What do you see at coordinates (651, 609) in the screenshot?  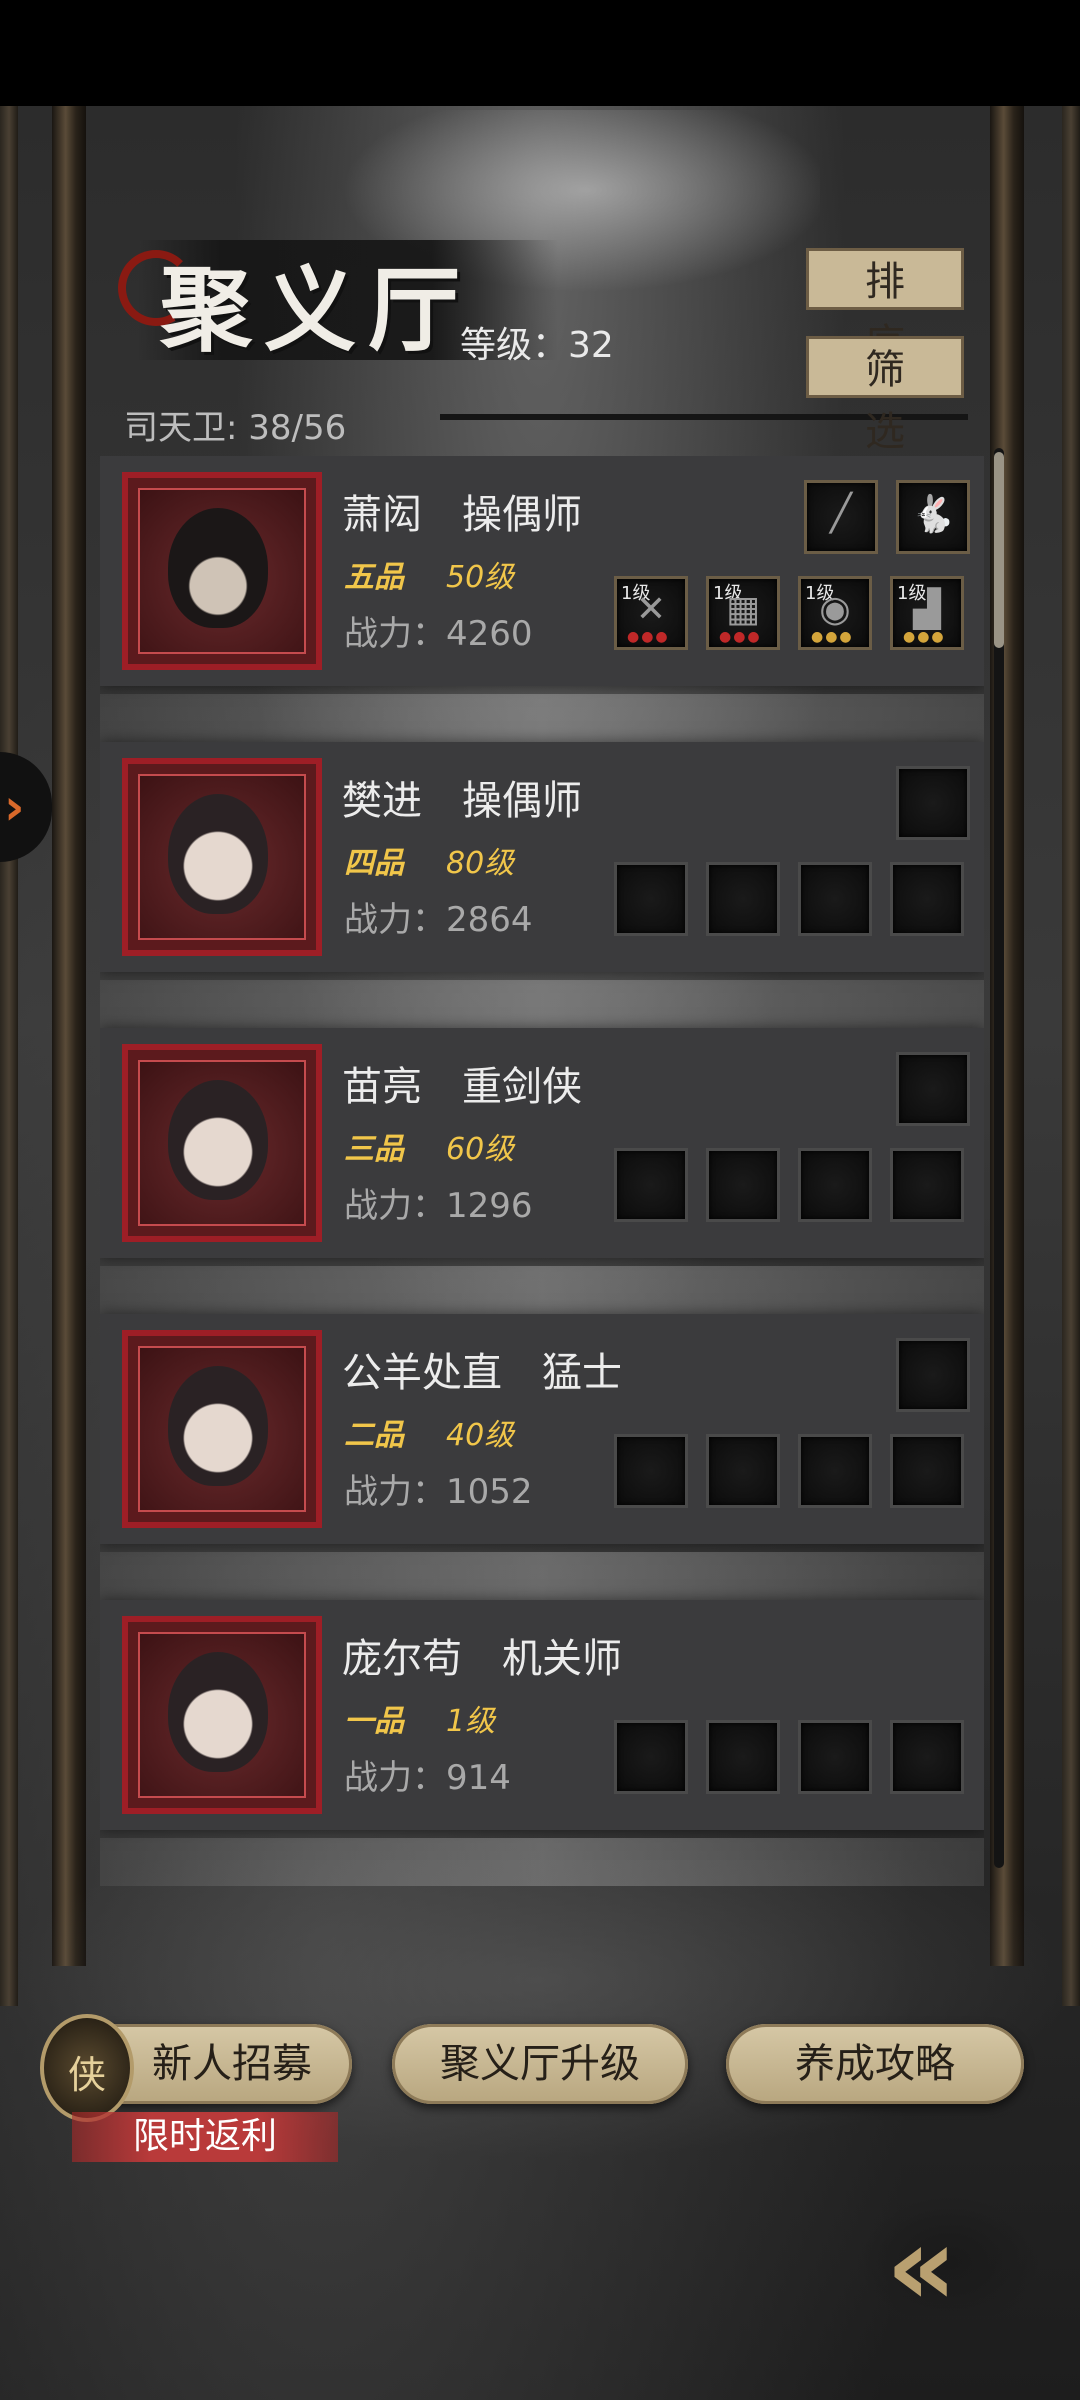 I see `crossbow-icon: ✕` at bounding box center [651, 609].